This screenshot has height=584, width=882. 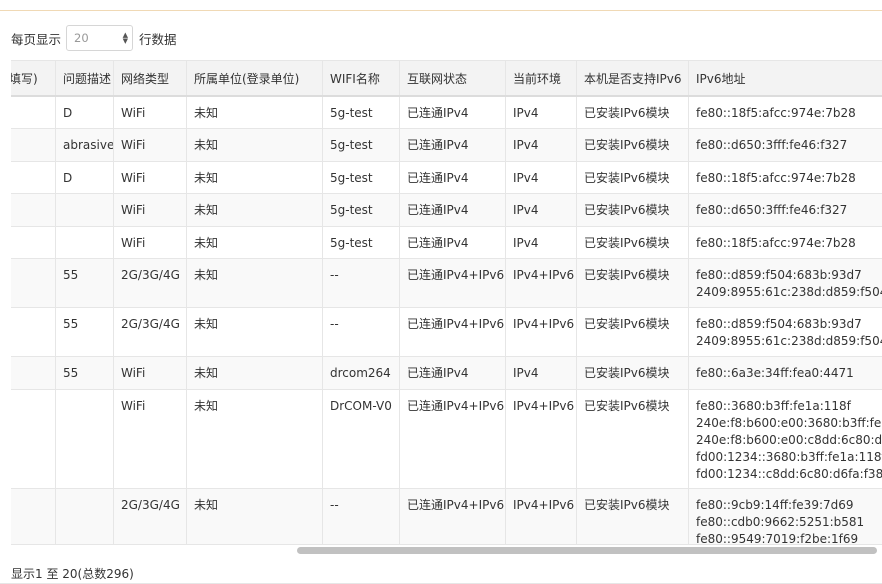 What do you see at coordinates (452, 78) in the screenshot?
I see `column-header: 互联网状态` at bounding box center [452, 78].